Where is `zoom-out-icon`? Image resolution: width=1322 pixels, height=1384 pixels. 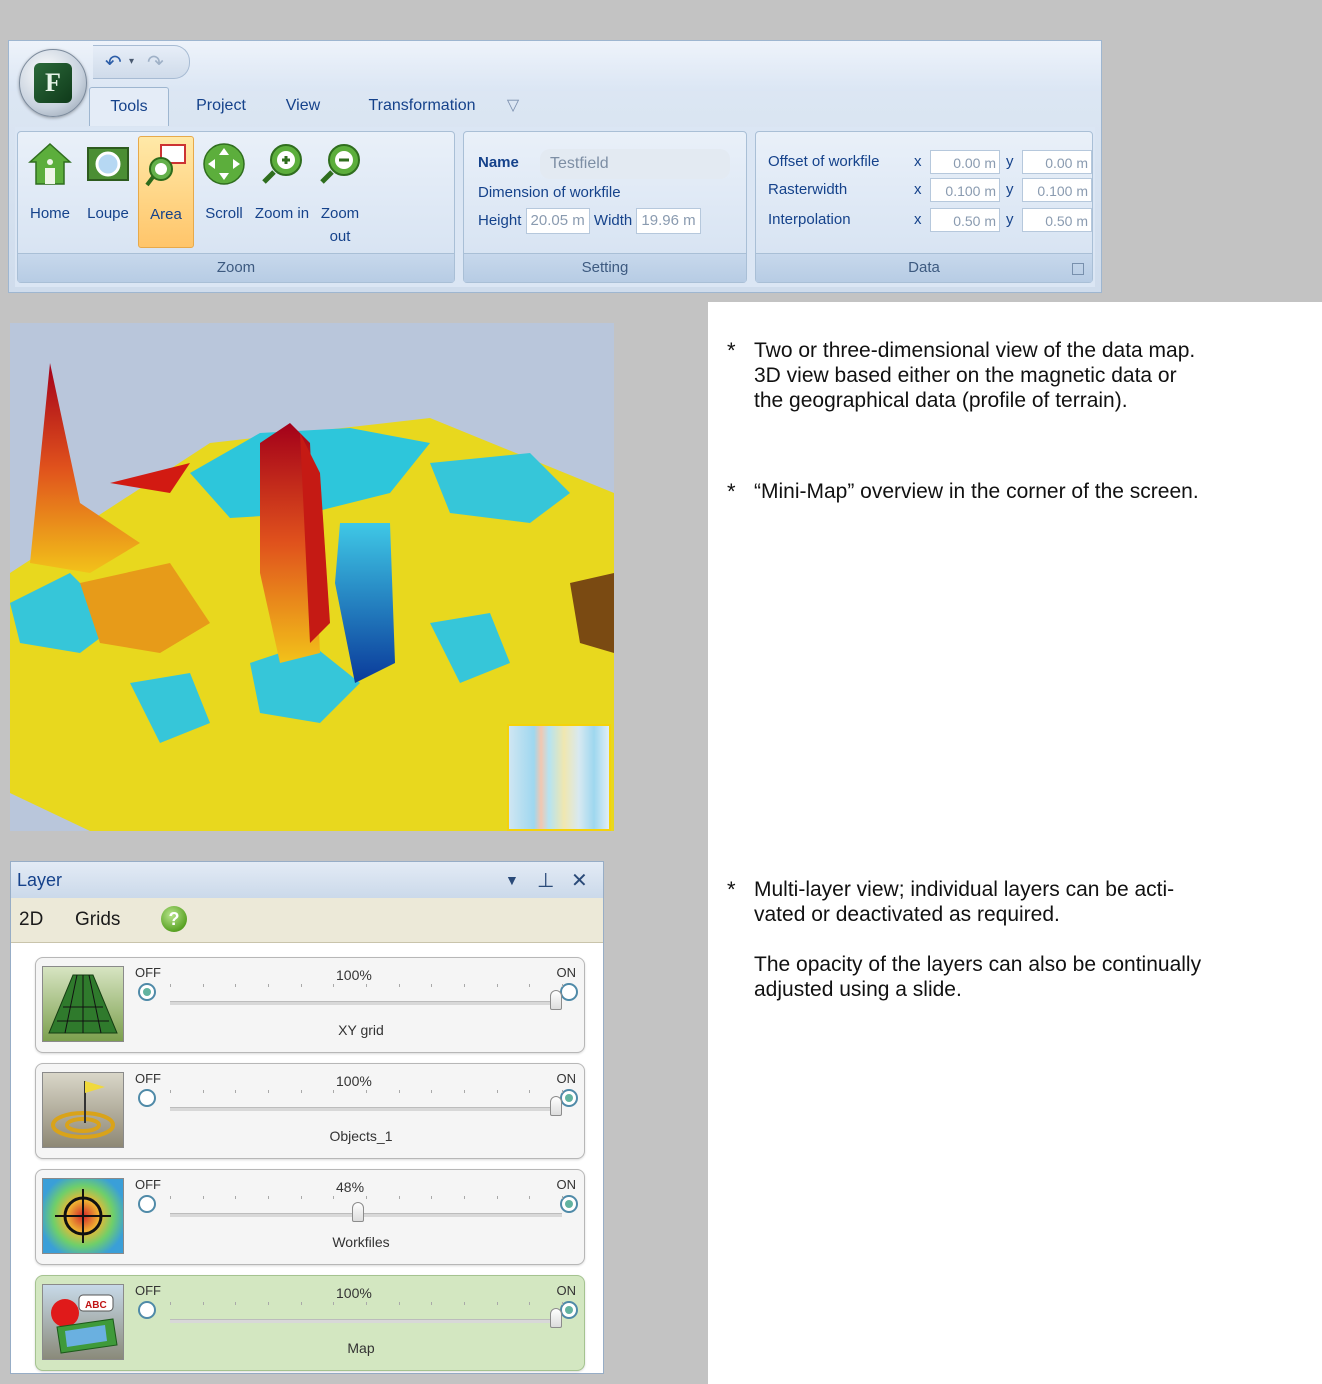 zoom-out-icon is located at coordinates (340, 164).